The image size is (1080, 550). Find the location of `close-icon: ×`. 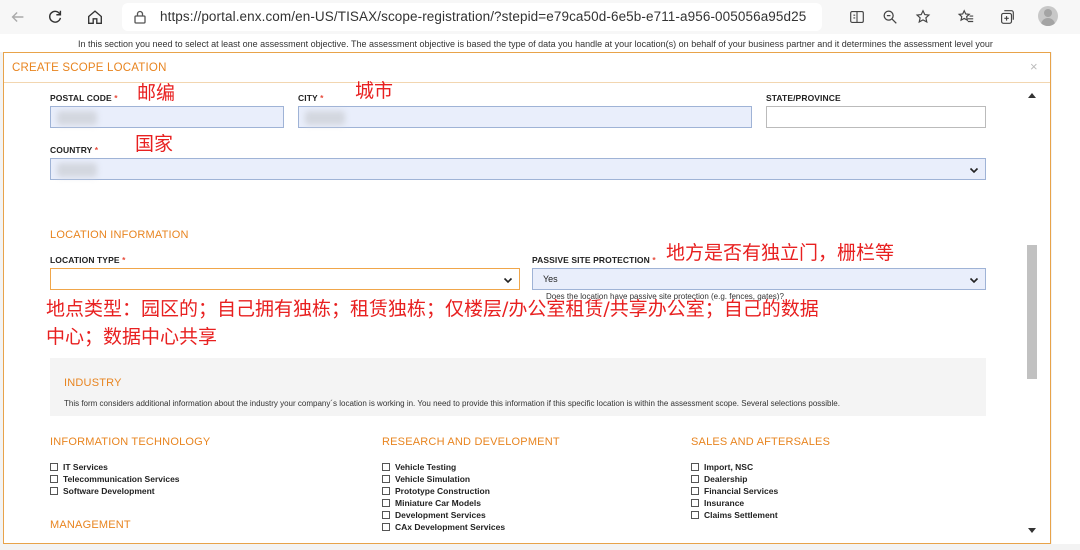

close-icon: × is located at coordinates (1034, 66).